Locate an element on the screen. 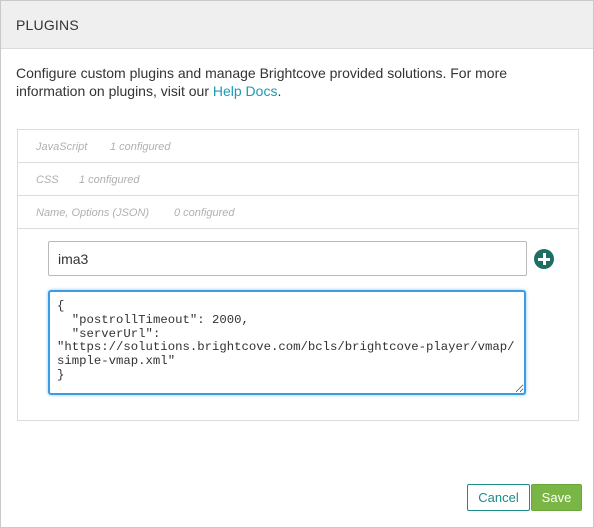 This screenshot has width=594, height=528. cancel-button: Cancel is located at coordinates (498, 497).